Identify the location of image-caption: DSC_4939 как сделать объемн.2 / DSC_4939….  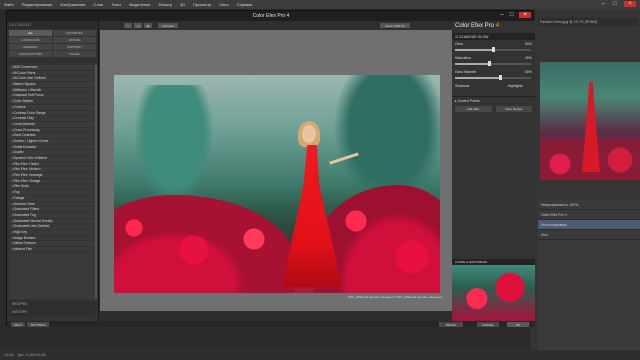
(395, 297).